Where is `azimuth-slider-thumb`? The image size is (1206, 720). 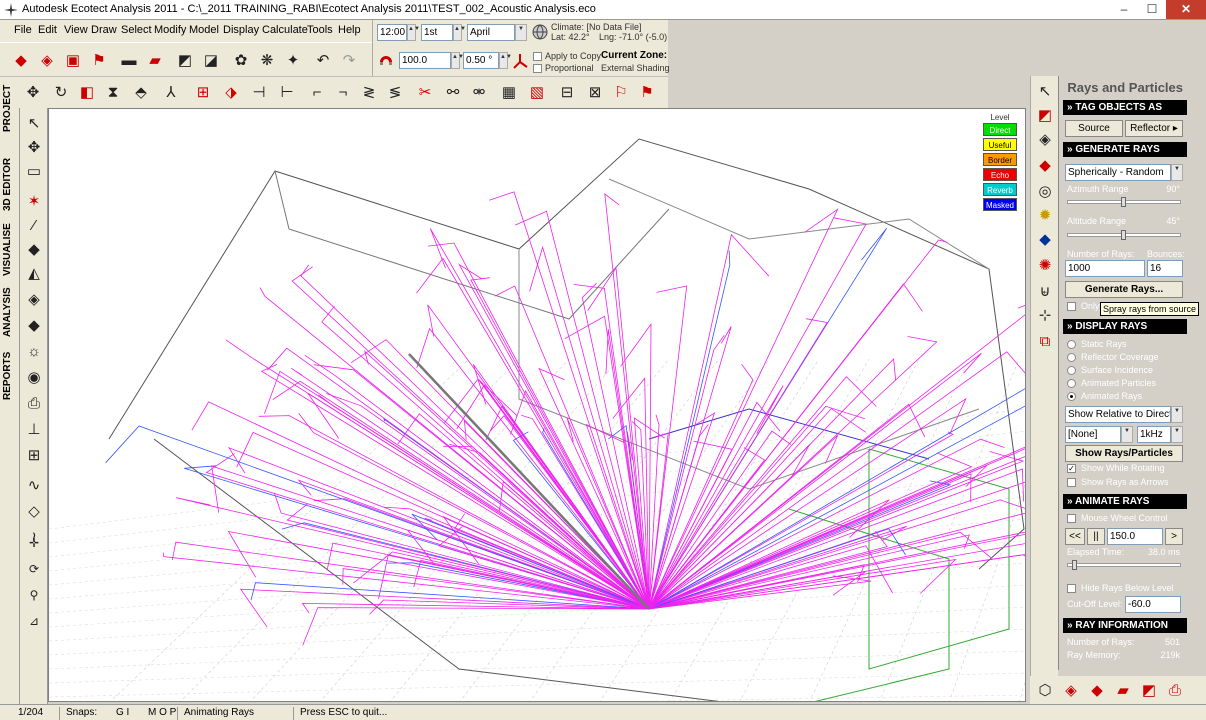
azimuth-slider-thumb is located at coordinates (1123, 202).